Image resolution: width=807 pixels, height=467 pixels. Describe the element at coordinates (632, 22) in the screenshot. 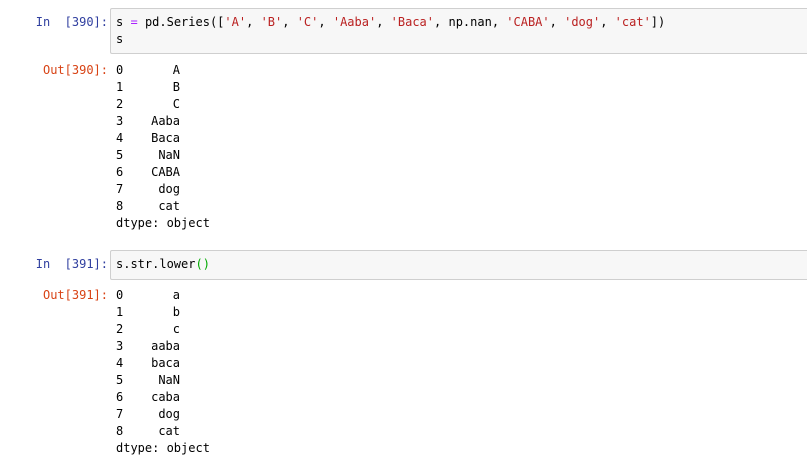

I see `code-string: 'cat'` at that location.